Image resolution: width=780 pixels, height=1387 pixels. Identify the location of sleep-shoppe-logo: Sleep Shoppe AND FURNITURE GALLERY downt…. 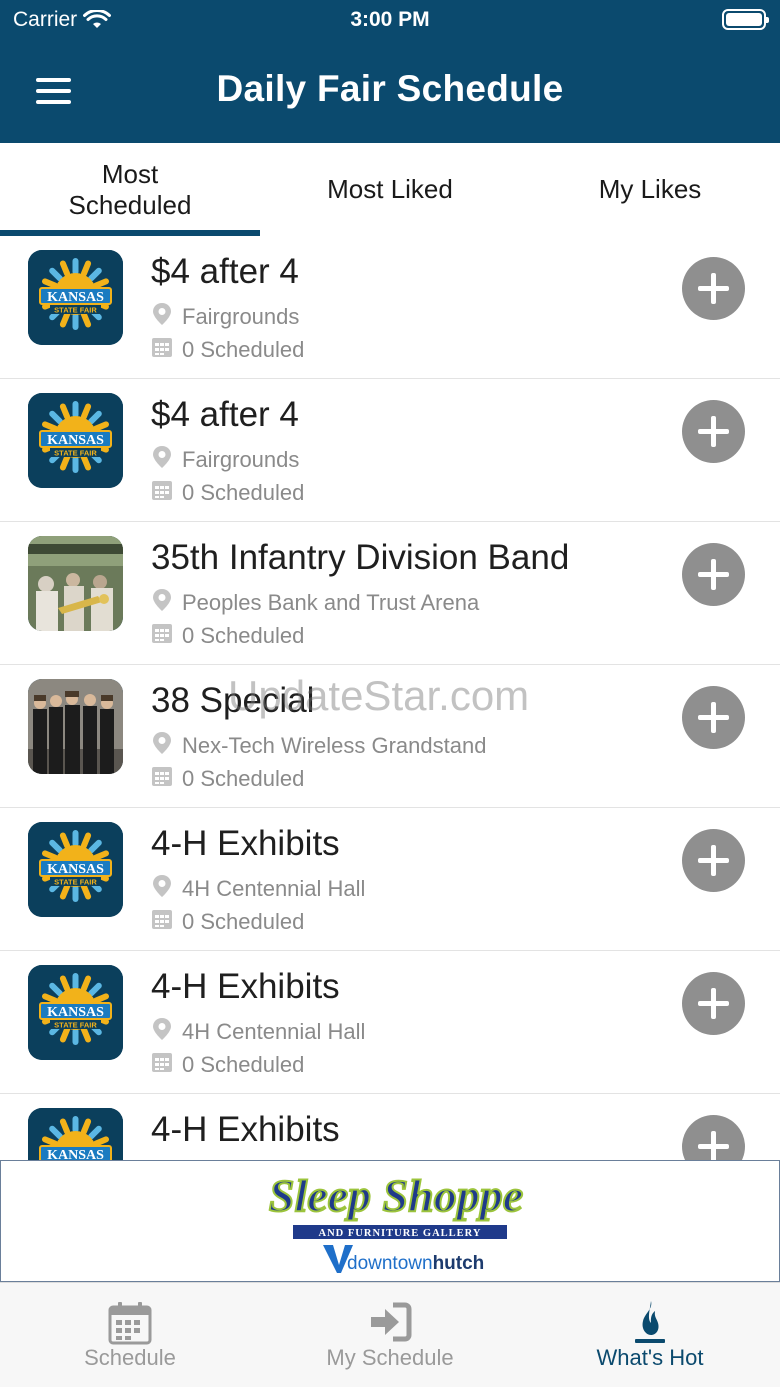
(396, 1221).